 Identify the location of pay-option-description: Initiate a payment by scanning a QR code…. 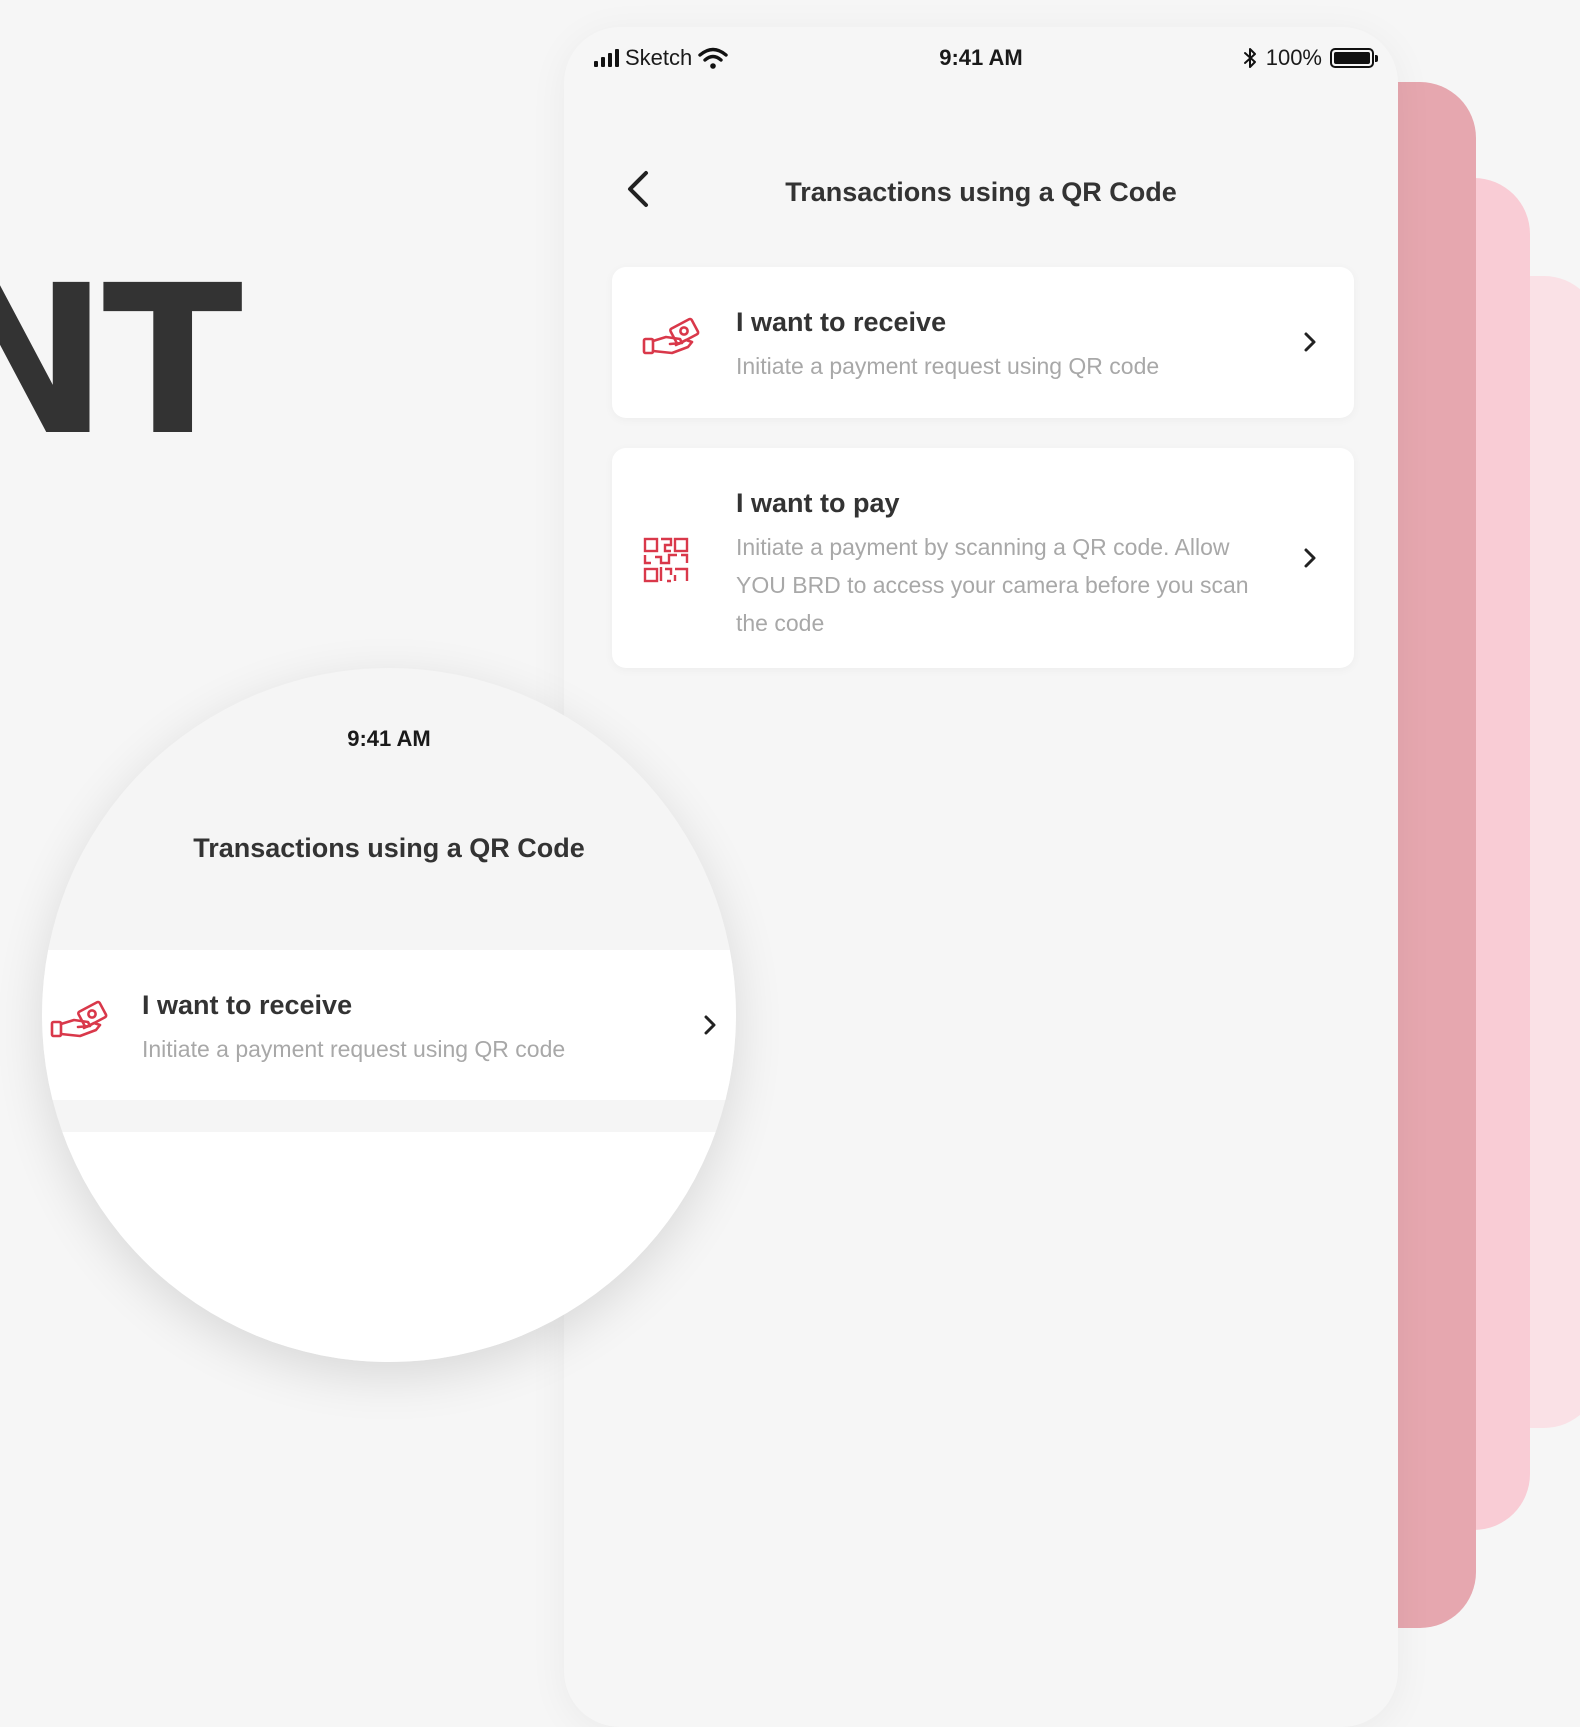
(992, 585).